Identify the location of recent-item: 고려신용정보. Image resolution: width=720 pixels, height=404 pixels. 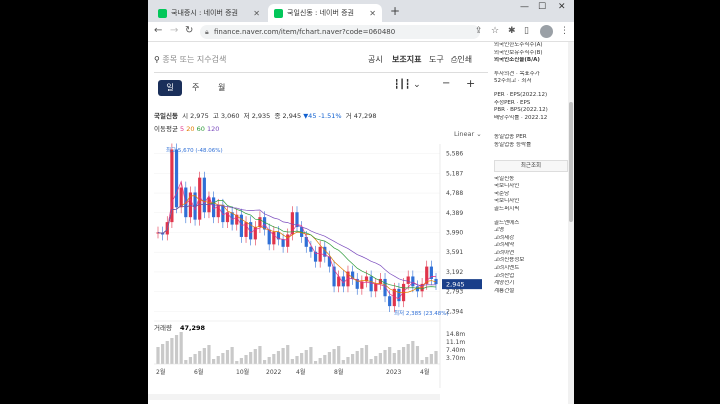
(531, 261).